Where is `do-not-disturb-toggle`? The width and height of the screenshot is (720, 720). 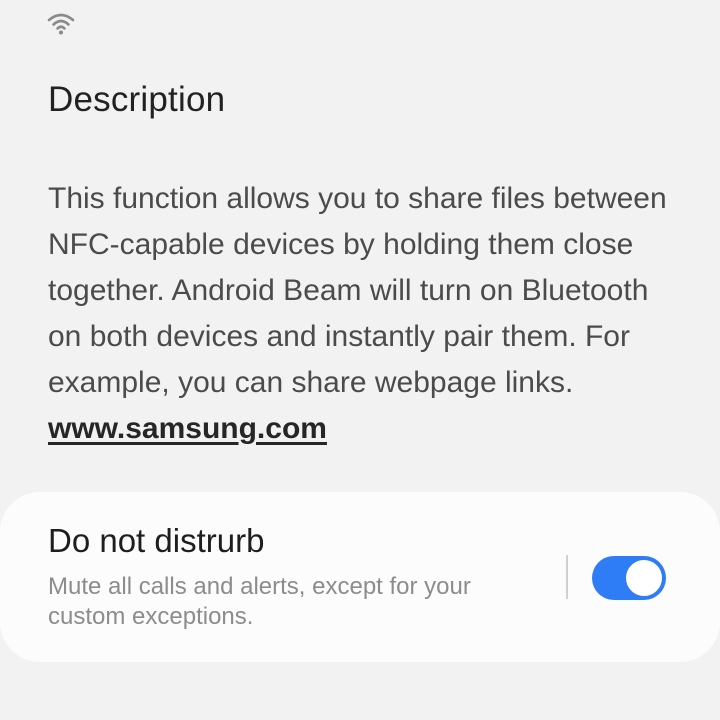 do-not-disturb-toggle is located at coordinates (629, 578).